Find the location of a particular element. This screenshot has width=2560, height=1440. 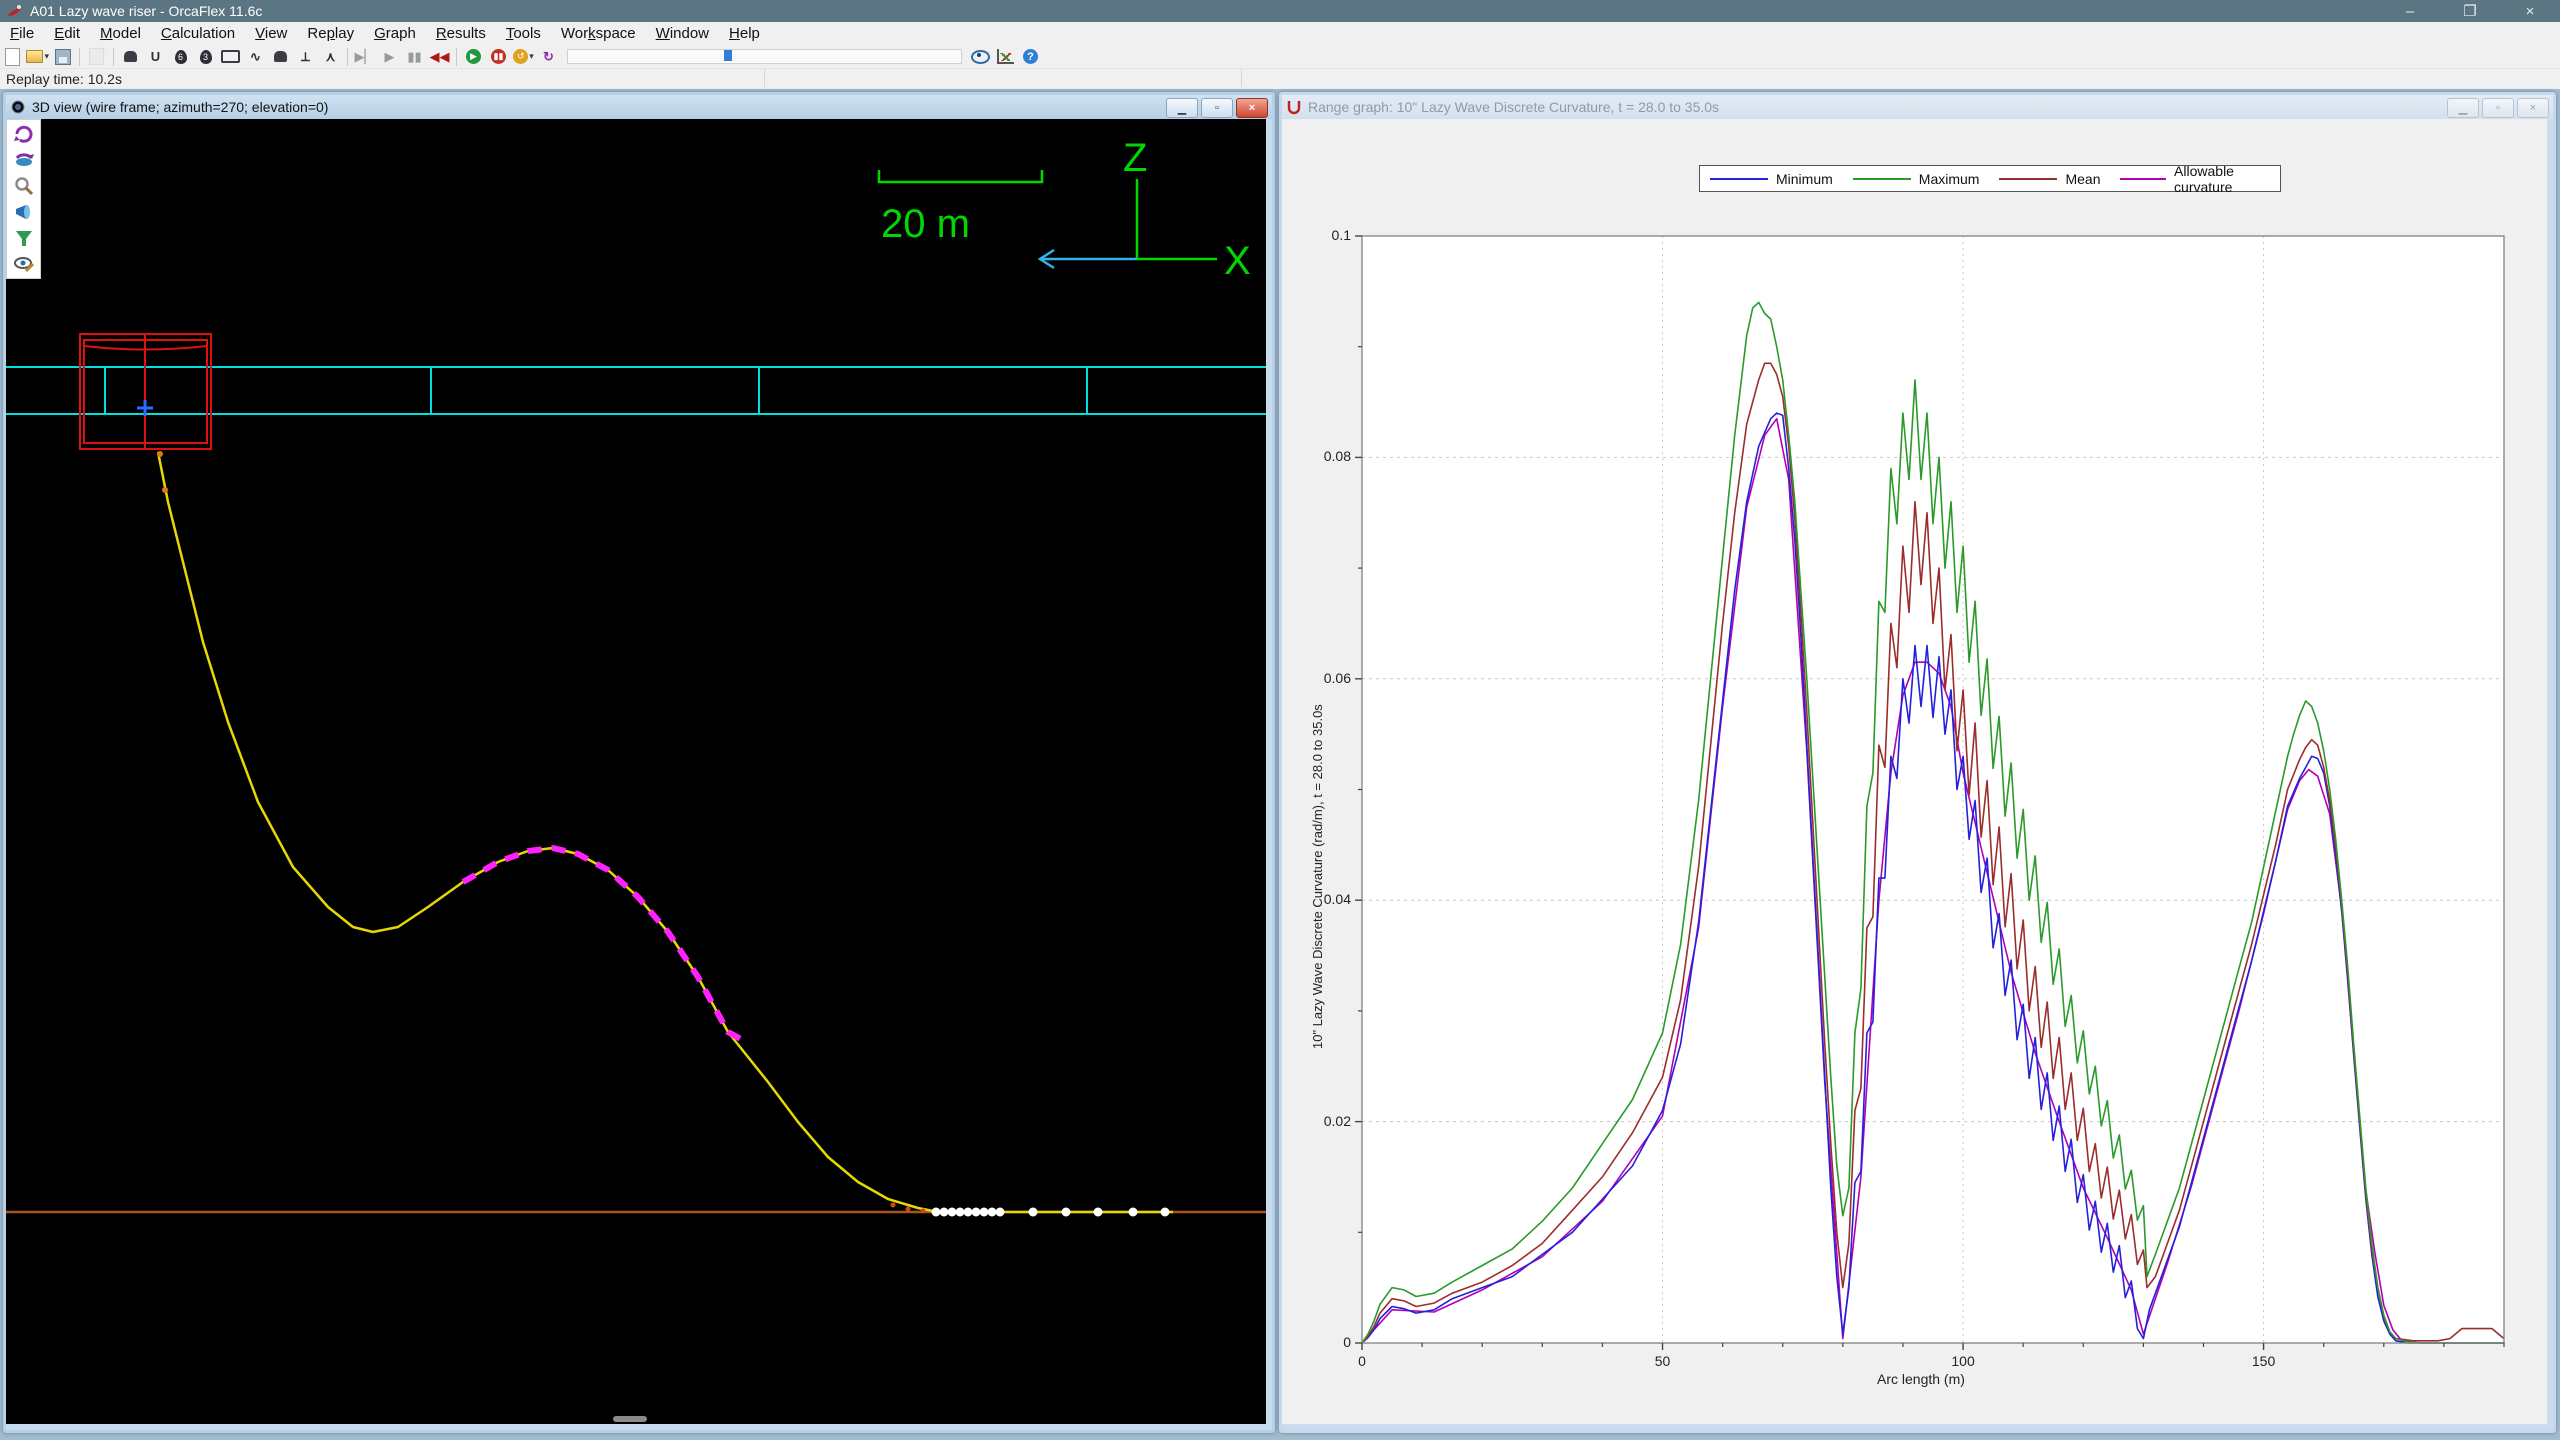

new-vessel-icon is located at coordinates (130, 57).